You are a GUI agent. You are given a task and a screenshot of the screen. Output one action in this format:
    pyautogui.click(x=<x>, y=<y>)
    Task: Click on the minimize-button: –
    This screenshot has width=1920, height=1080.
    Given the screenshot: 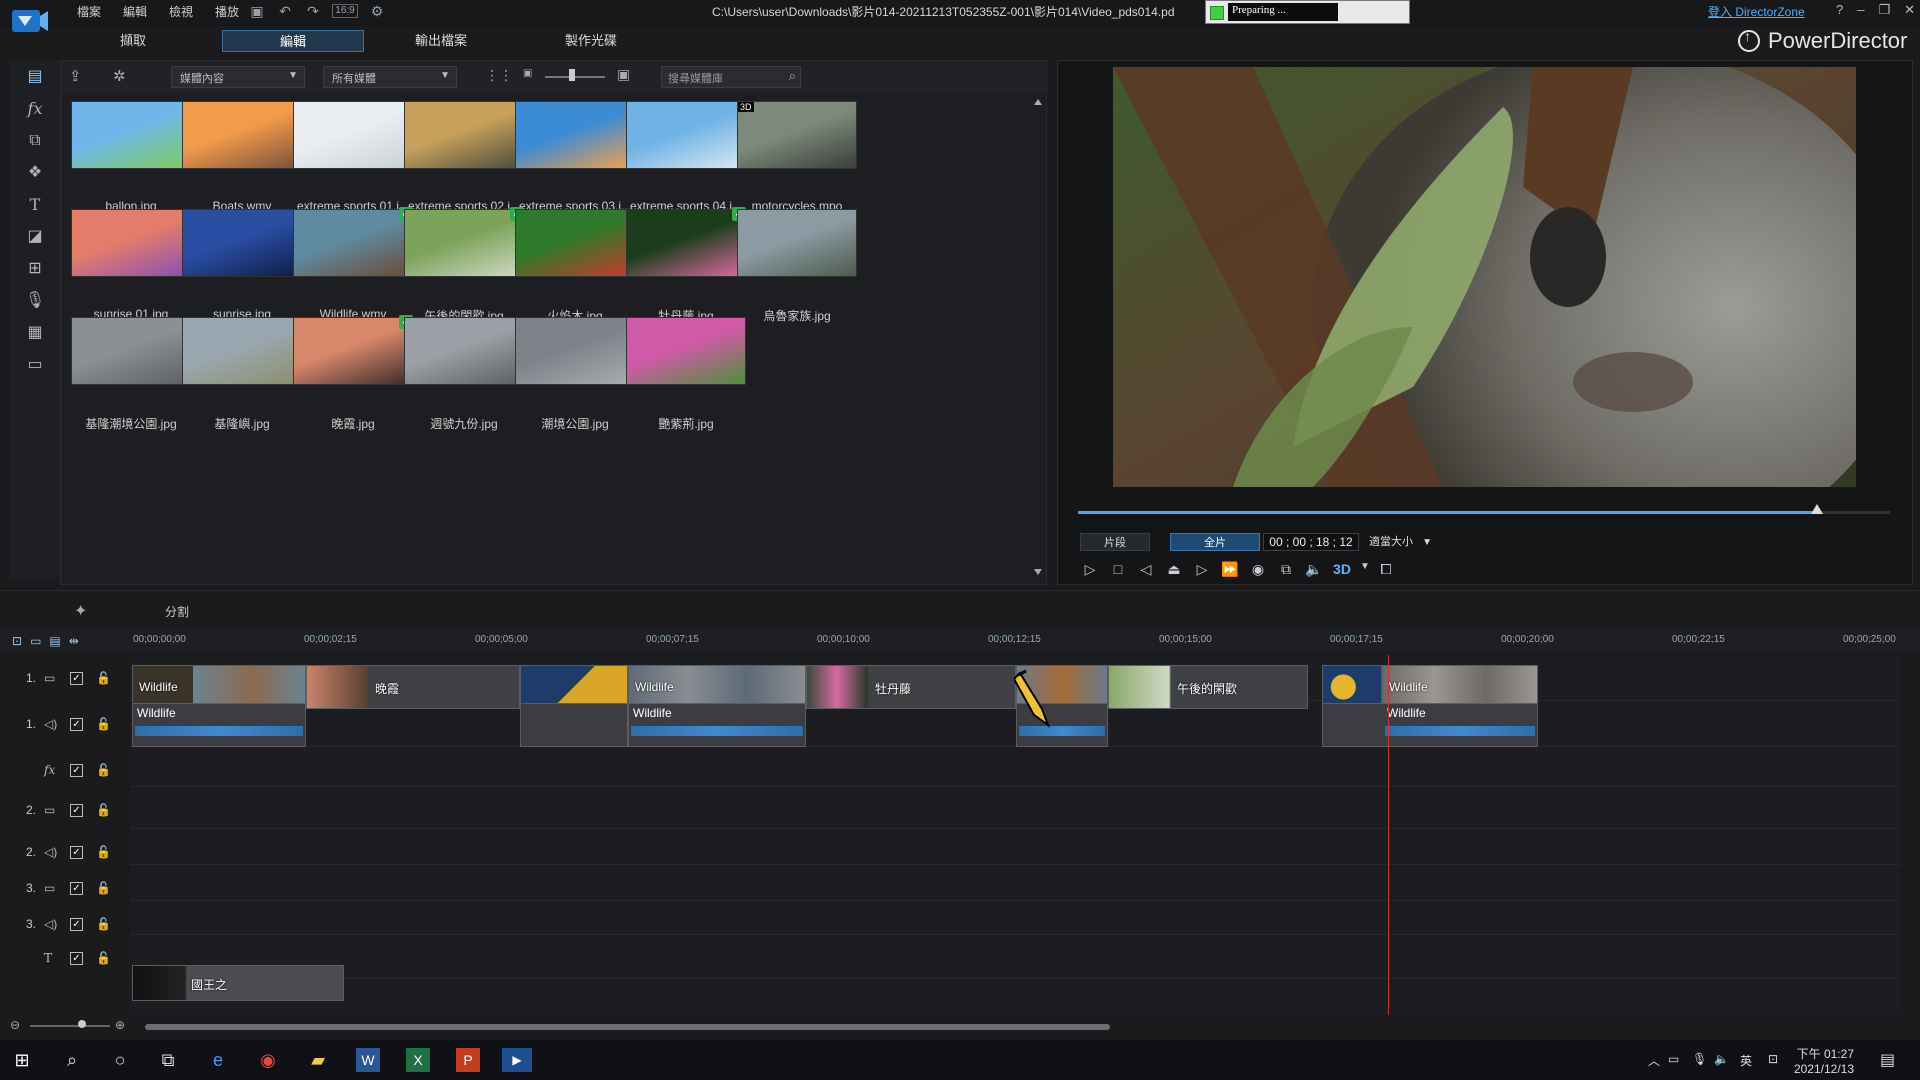 What is the action you would take?
    pyautogui.click(x=1860, y=10)
    